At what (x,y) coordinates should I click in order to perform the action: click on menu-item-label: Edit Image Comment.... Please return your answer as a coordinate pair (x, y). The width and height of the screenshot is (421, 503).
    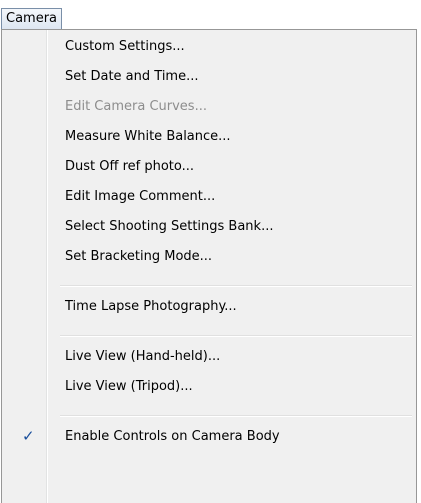
    Looking at the image, I should click on (140, 196).